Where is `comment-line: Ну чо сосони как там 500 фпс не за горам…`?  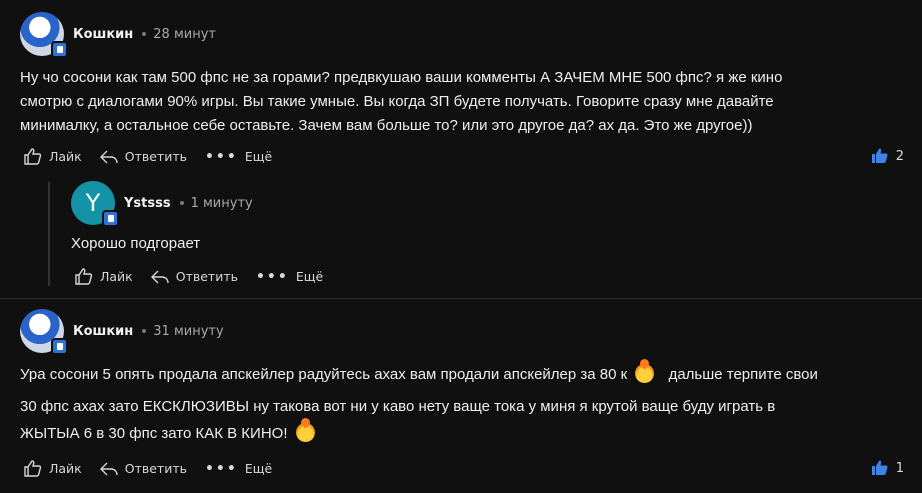 comment-line: Ну чо сосони как там 500 фпс не за горам… is located at coordinates (401, 77).